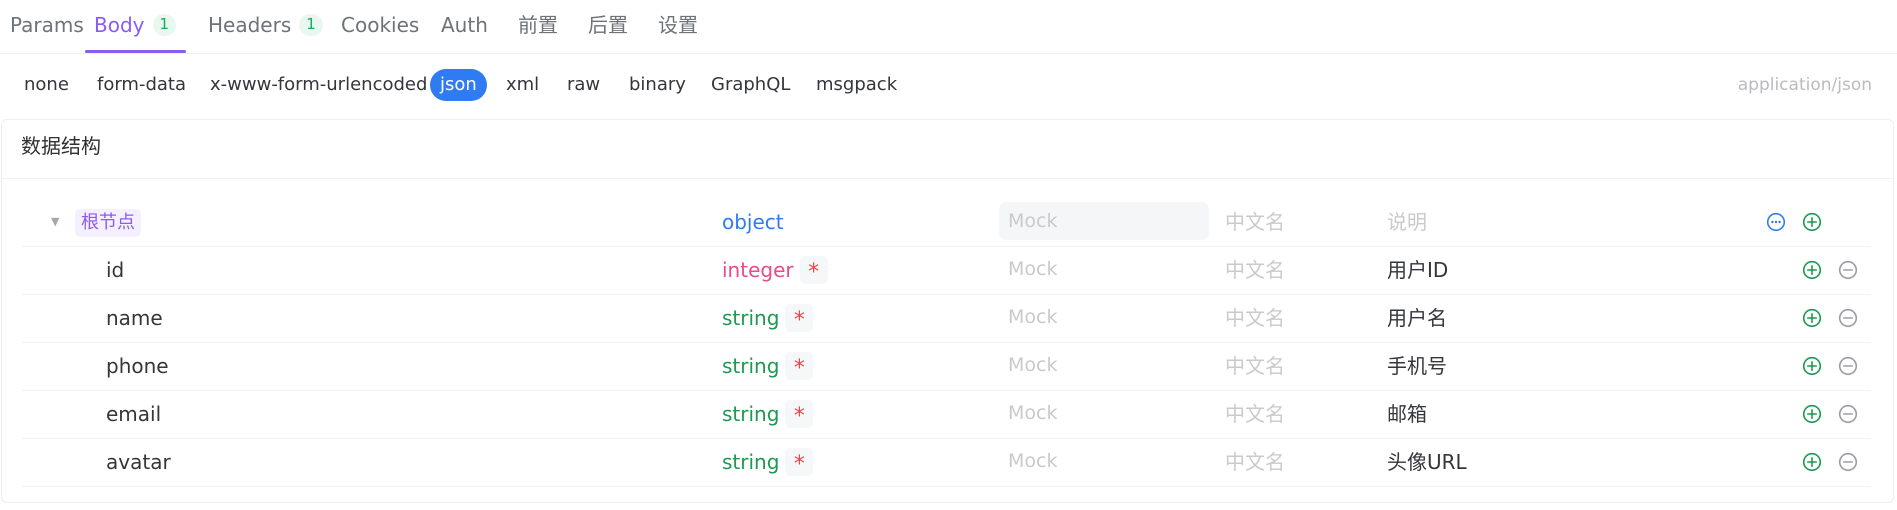 The image size is (1897, 510). What do you see at coordinates (134, 318) in the screenshot?
I see `field-name: name` at bounding box center [134, 318].